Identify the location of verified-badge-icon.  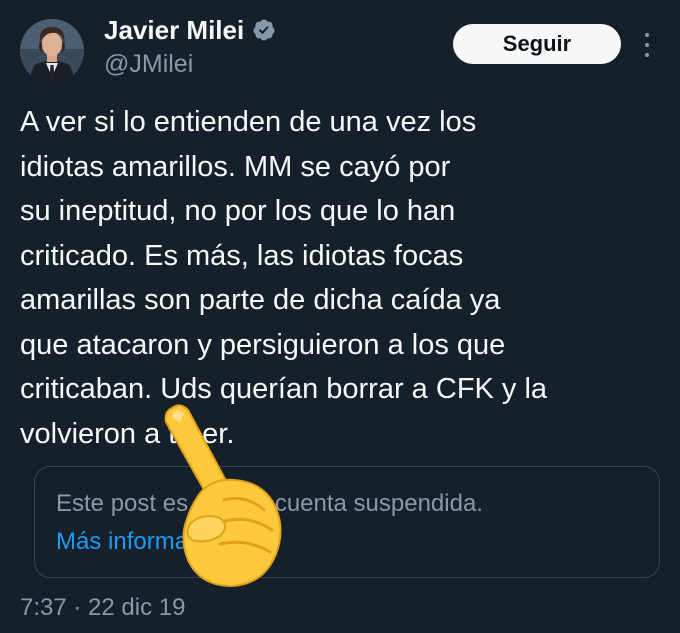
(264, 30).